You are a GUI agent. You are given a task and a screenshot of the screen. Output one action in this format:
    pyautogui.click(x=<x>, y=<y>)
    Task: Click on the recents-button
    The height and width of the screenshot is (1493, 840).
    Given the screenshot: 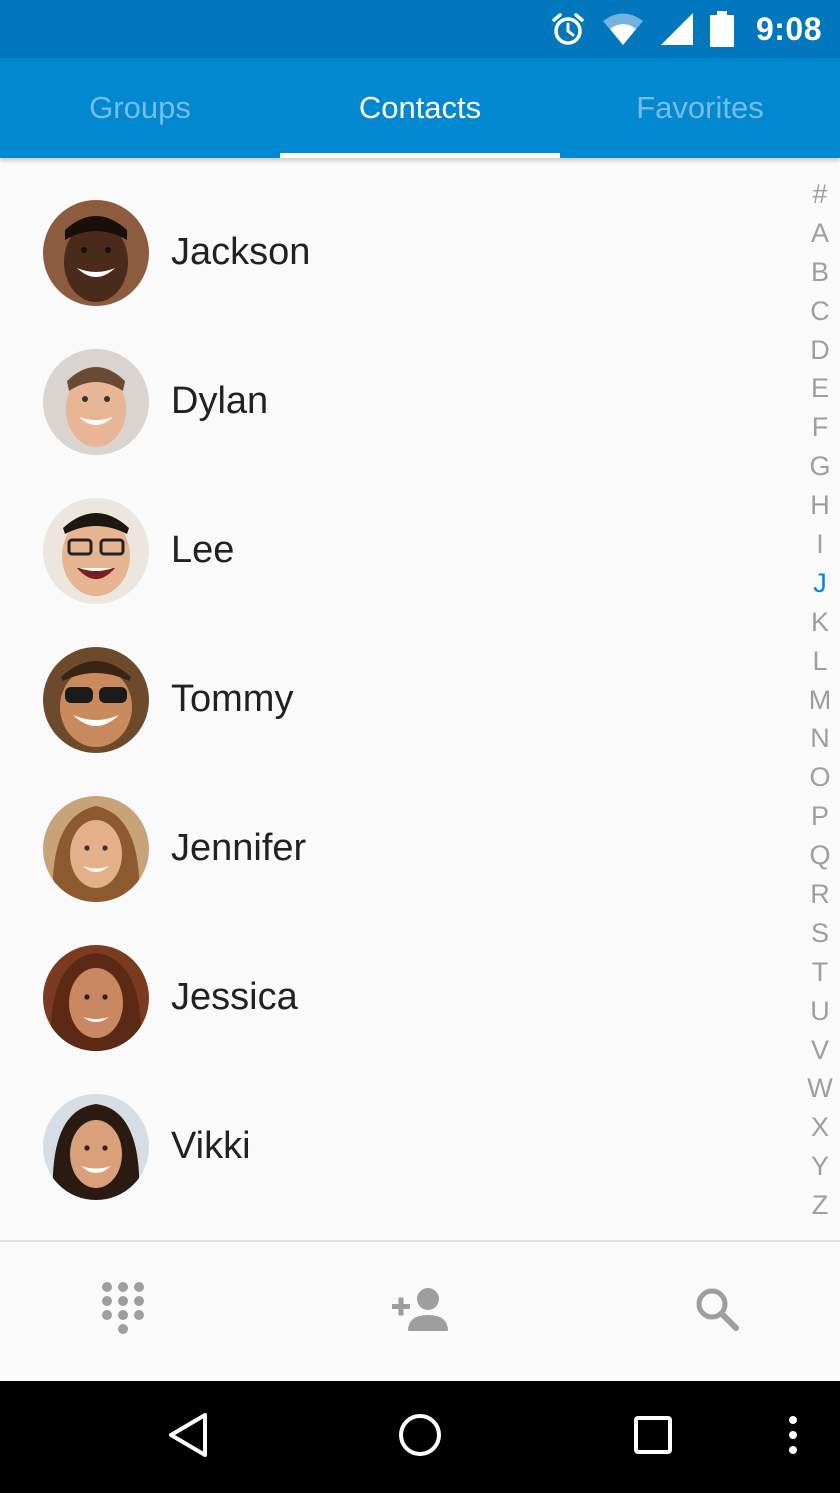 What is the action you would take?
    pyautogui.click(x=653, y=1437)
    